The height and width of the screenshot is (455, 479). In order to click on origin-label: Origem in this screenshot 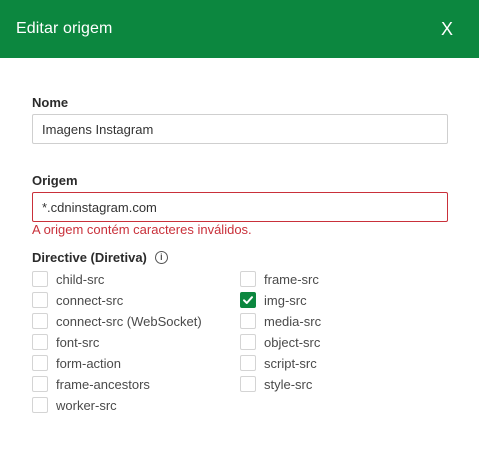, I will do `click(55, 180)`.